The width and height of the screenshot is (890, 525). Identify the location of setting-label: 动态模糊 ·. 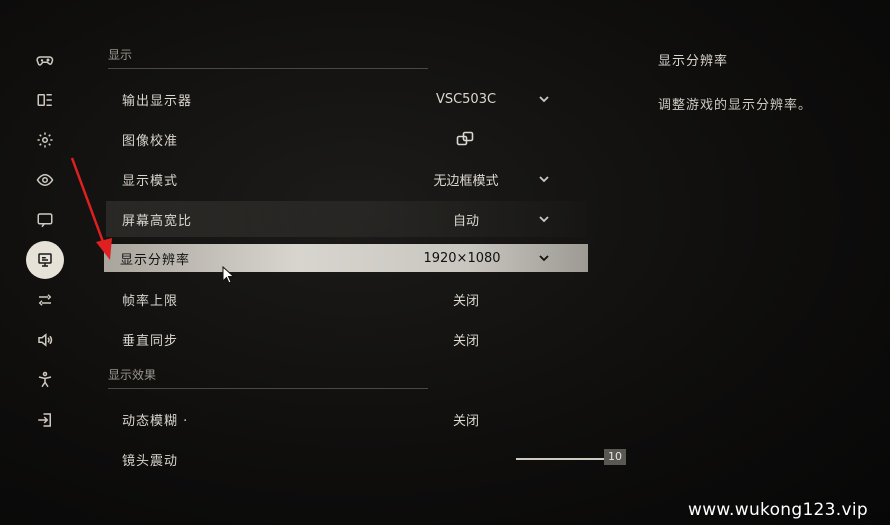
(155, 421).